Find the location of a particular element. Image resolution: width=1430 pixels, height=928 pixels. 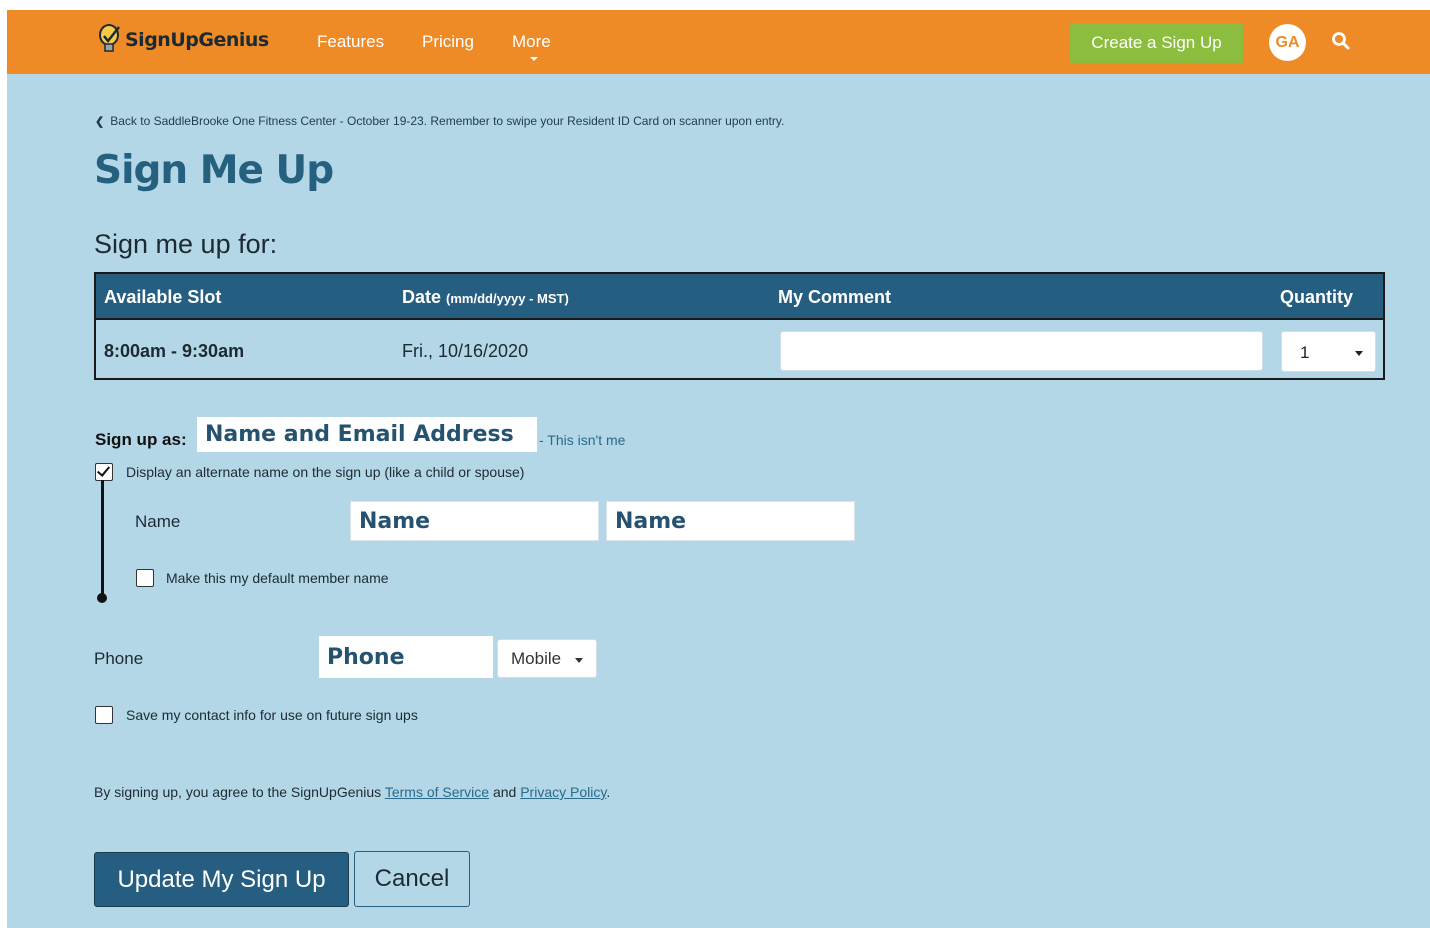

nav-more: More is located at coordinates (531, 42).